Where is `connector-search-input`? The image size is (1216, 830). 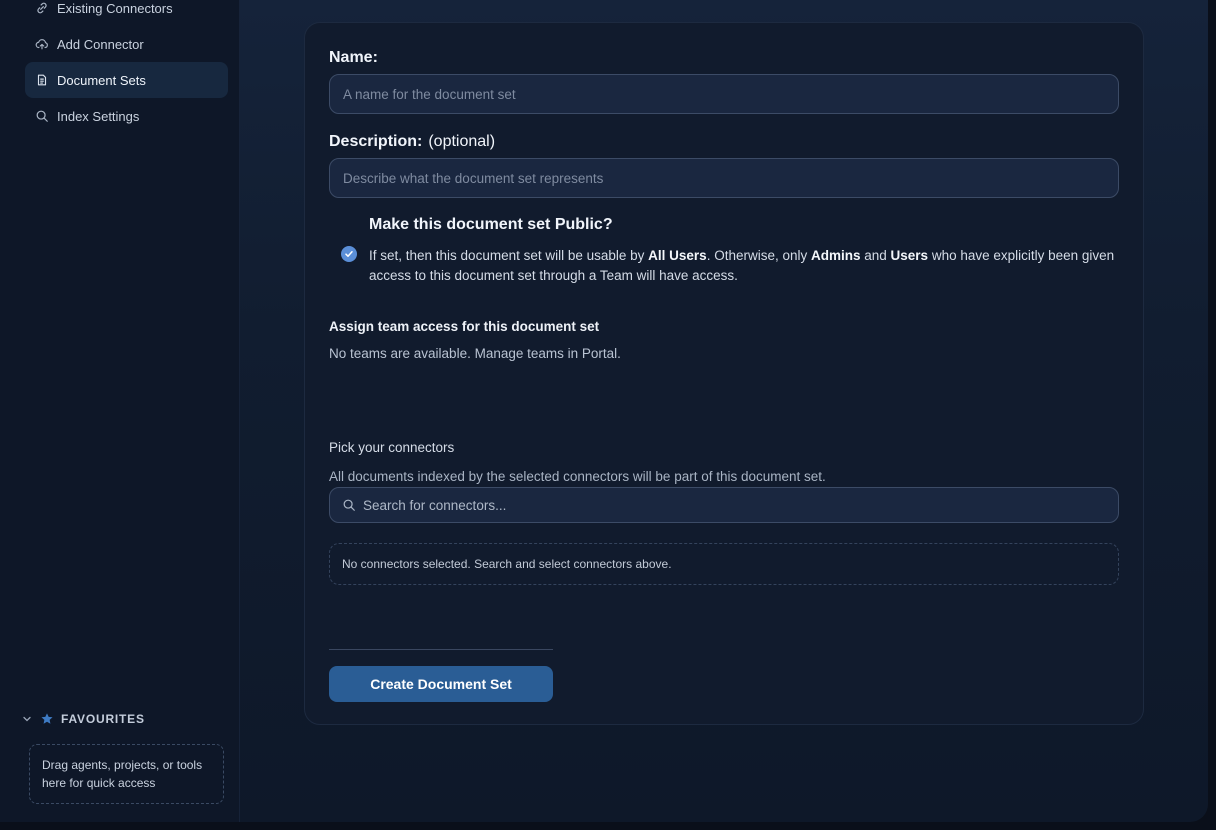 connector-search-input is located at coordinates (740, 505).